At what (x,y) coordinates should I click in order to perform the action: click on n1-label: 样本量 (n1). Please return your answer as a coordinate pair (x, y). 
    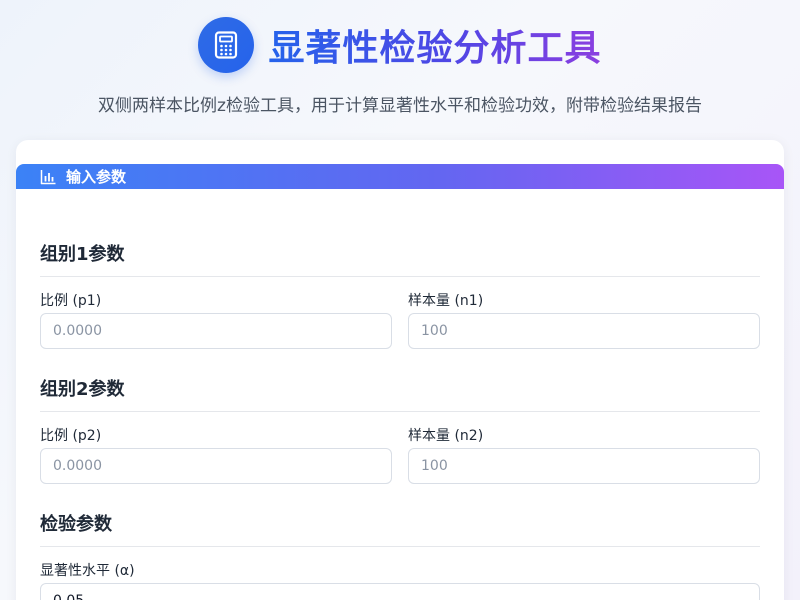
    Looking at the image, I should click on (446, 301).